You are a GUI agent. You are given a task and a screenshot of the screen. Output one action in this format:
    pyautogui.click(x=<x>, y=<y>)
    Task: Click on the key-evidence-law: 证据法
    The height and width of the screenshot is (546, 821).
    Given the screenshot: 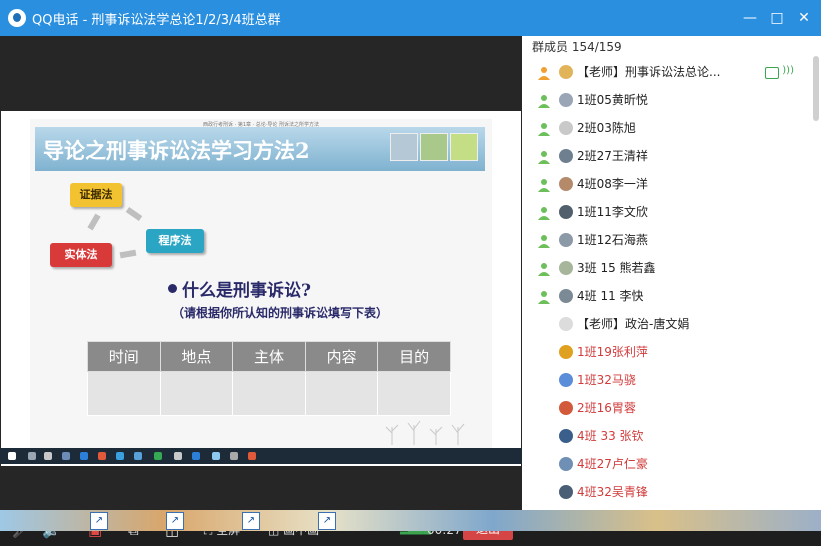 What is the action you would take?
    pyautogui.click(x=96, y=195)
    